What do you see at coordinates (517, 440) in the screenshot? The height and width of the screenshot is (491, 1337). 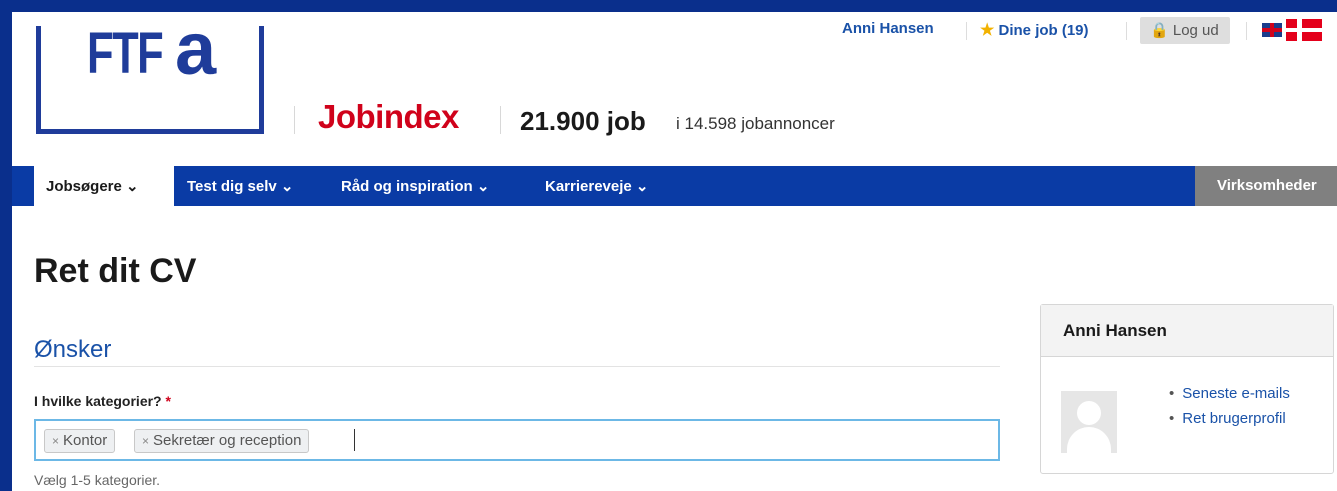 I see `category-tag-input: × Kontor × Sekretær og reception` at bounding box center [517, 440].